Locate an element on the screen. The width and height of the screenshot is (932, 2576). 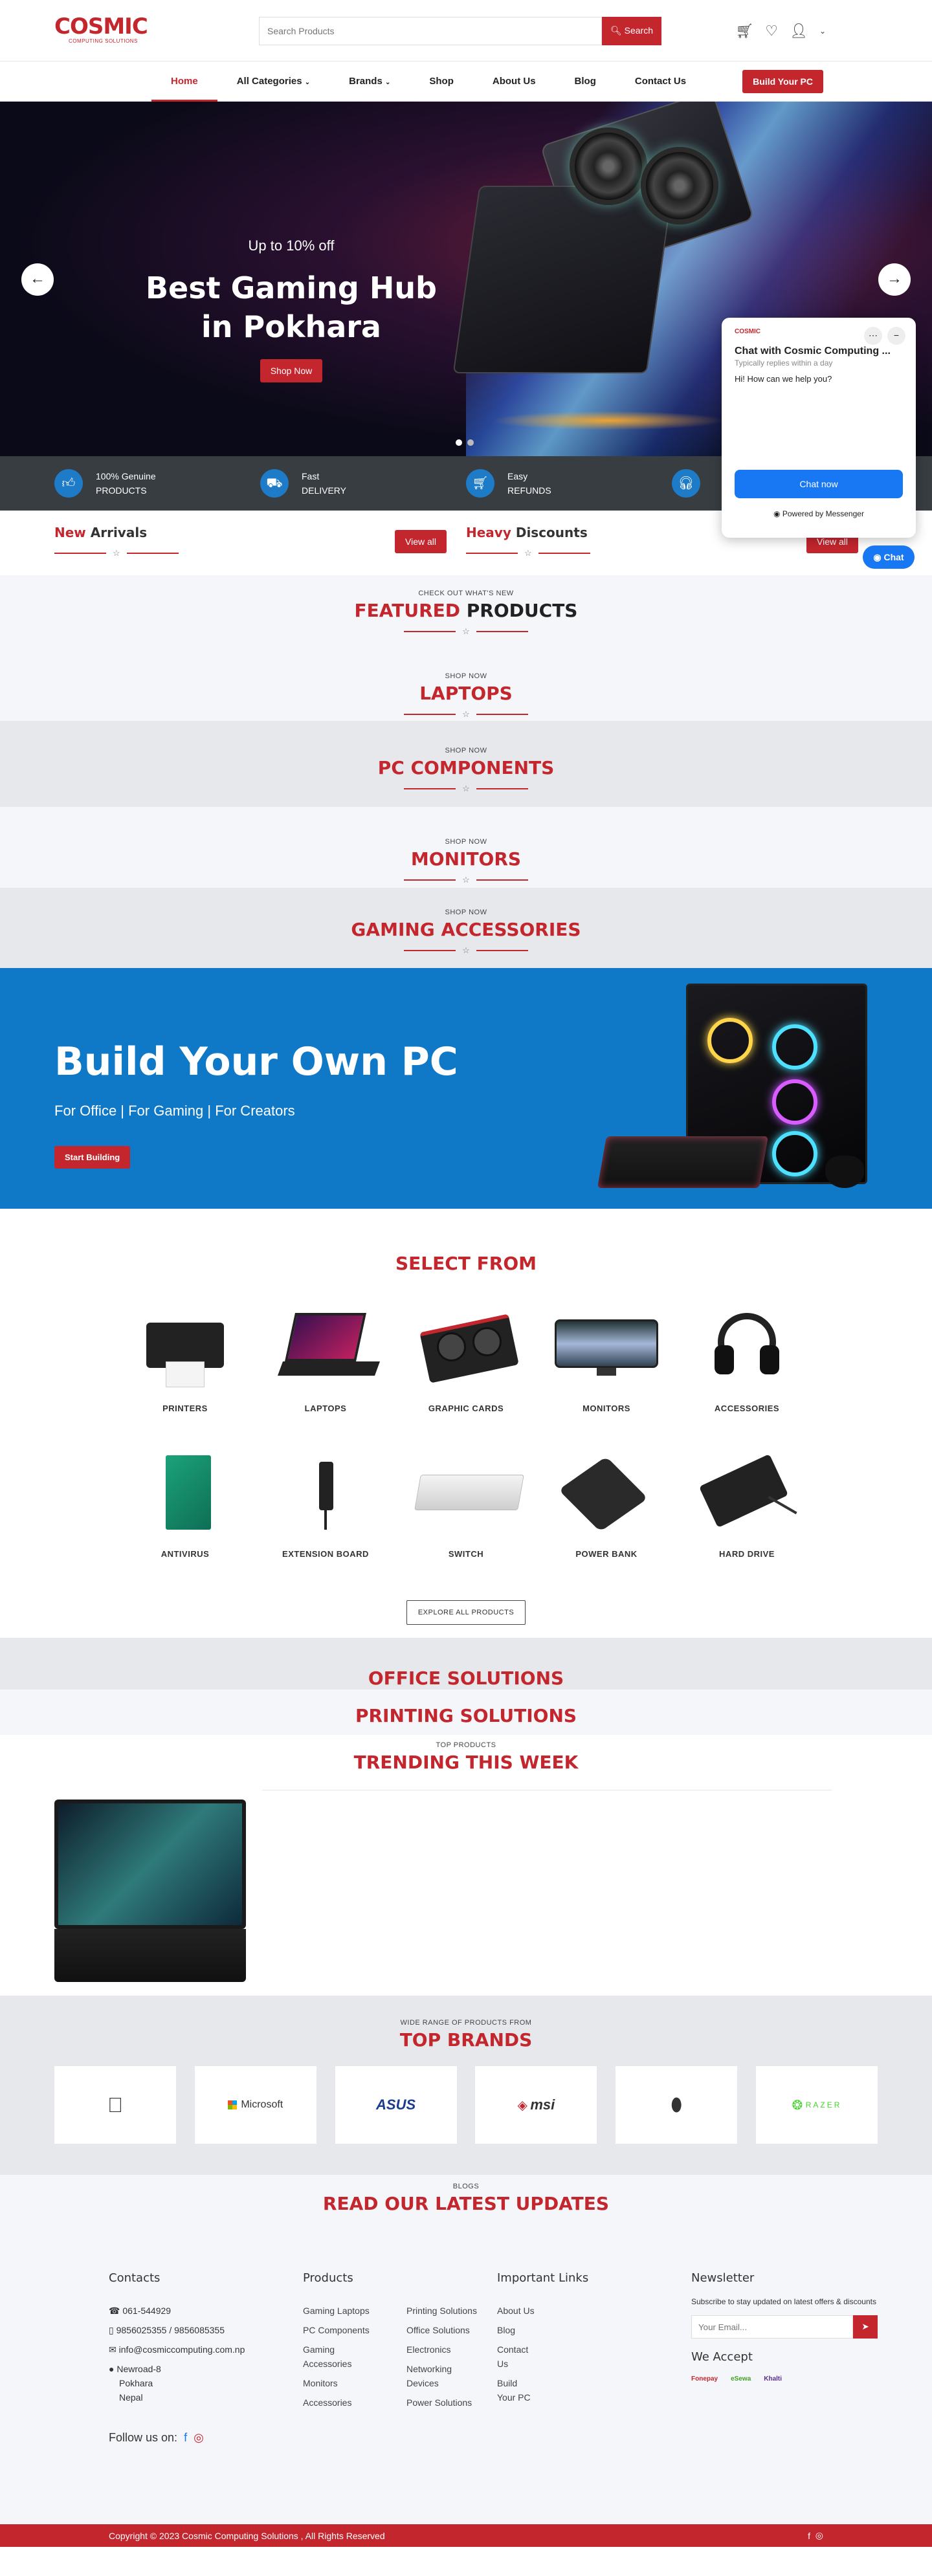
switch-image is located at coordinates (466, 1494).